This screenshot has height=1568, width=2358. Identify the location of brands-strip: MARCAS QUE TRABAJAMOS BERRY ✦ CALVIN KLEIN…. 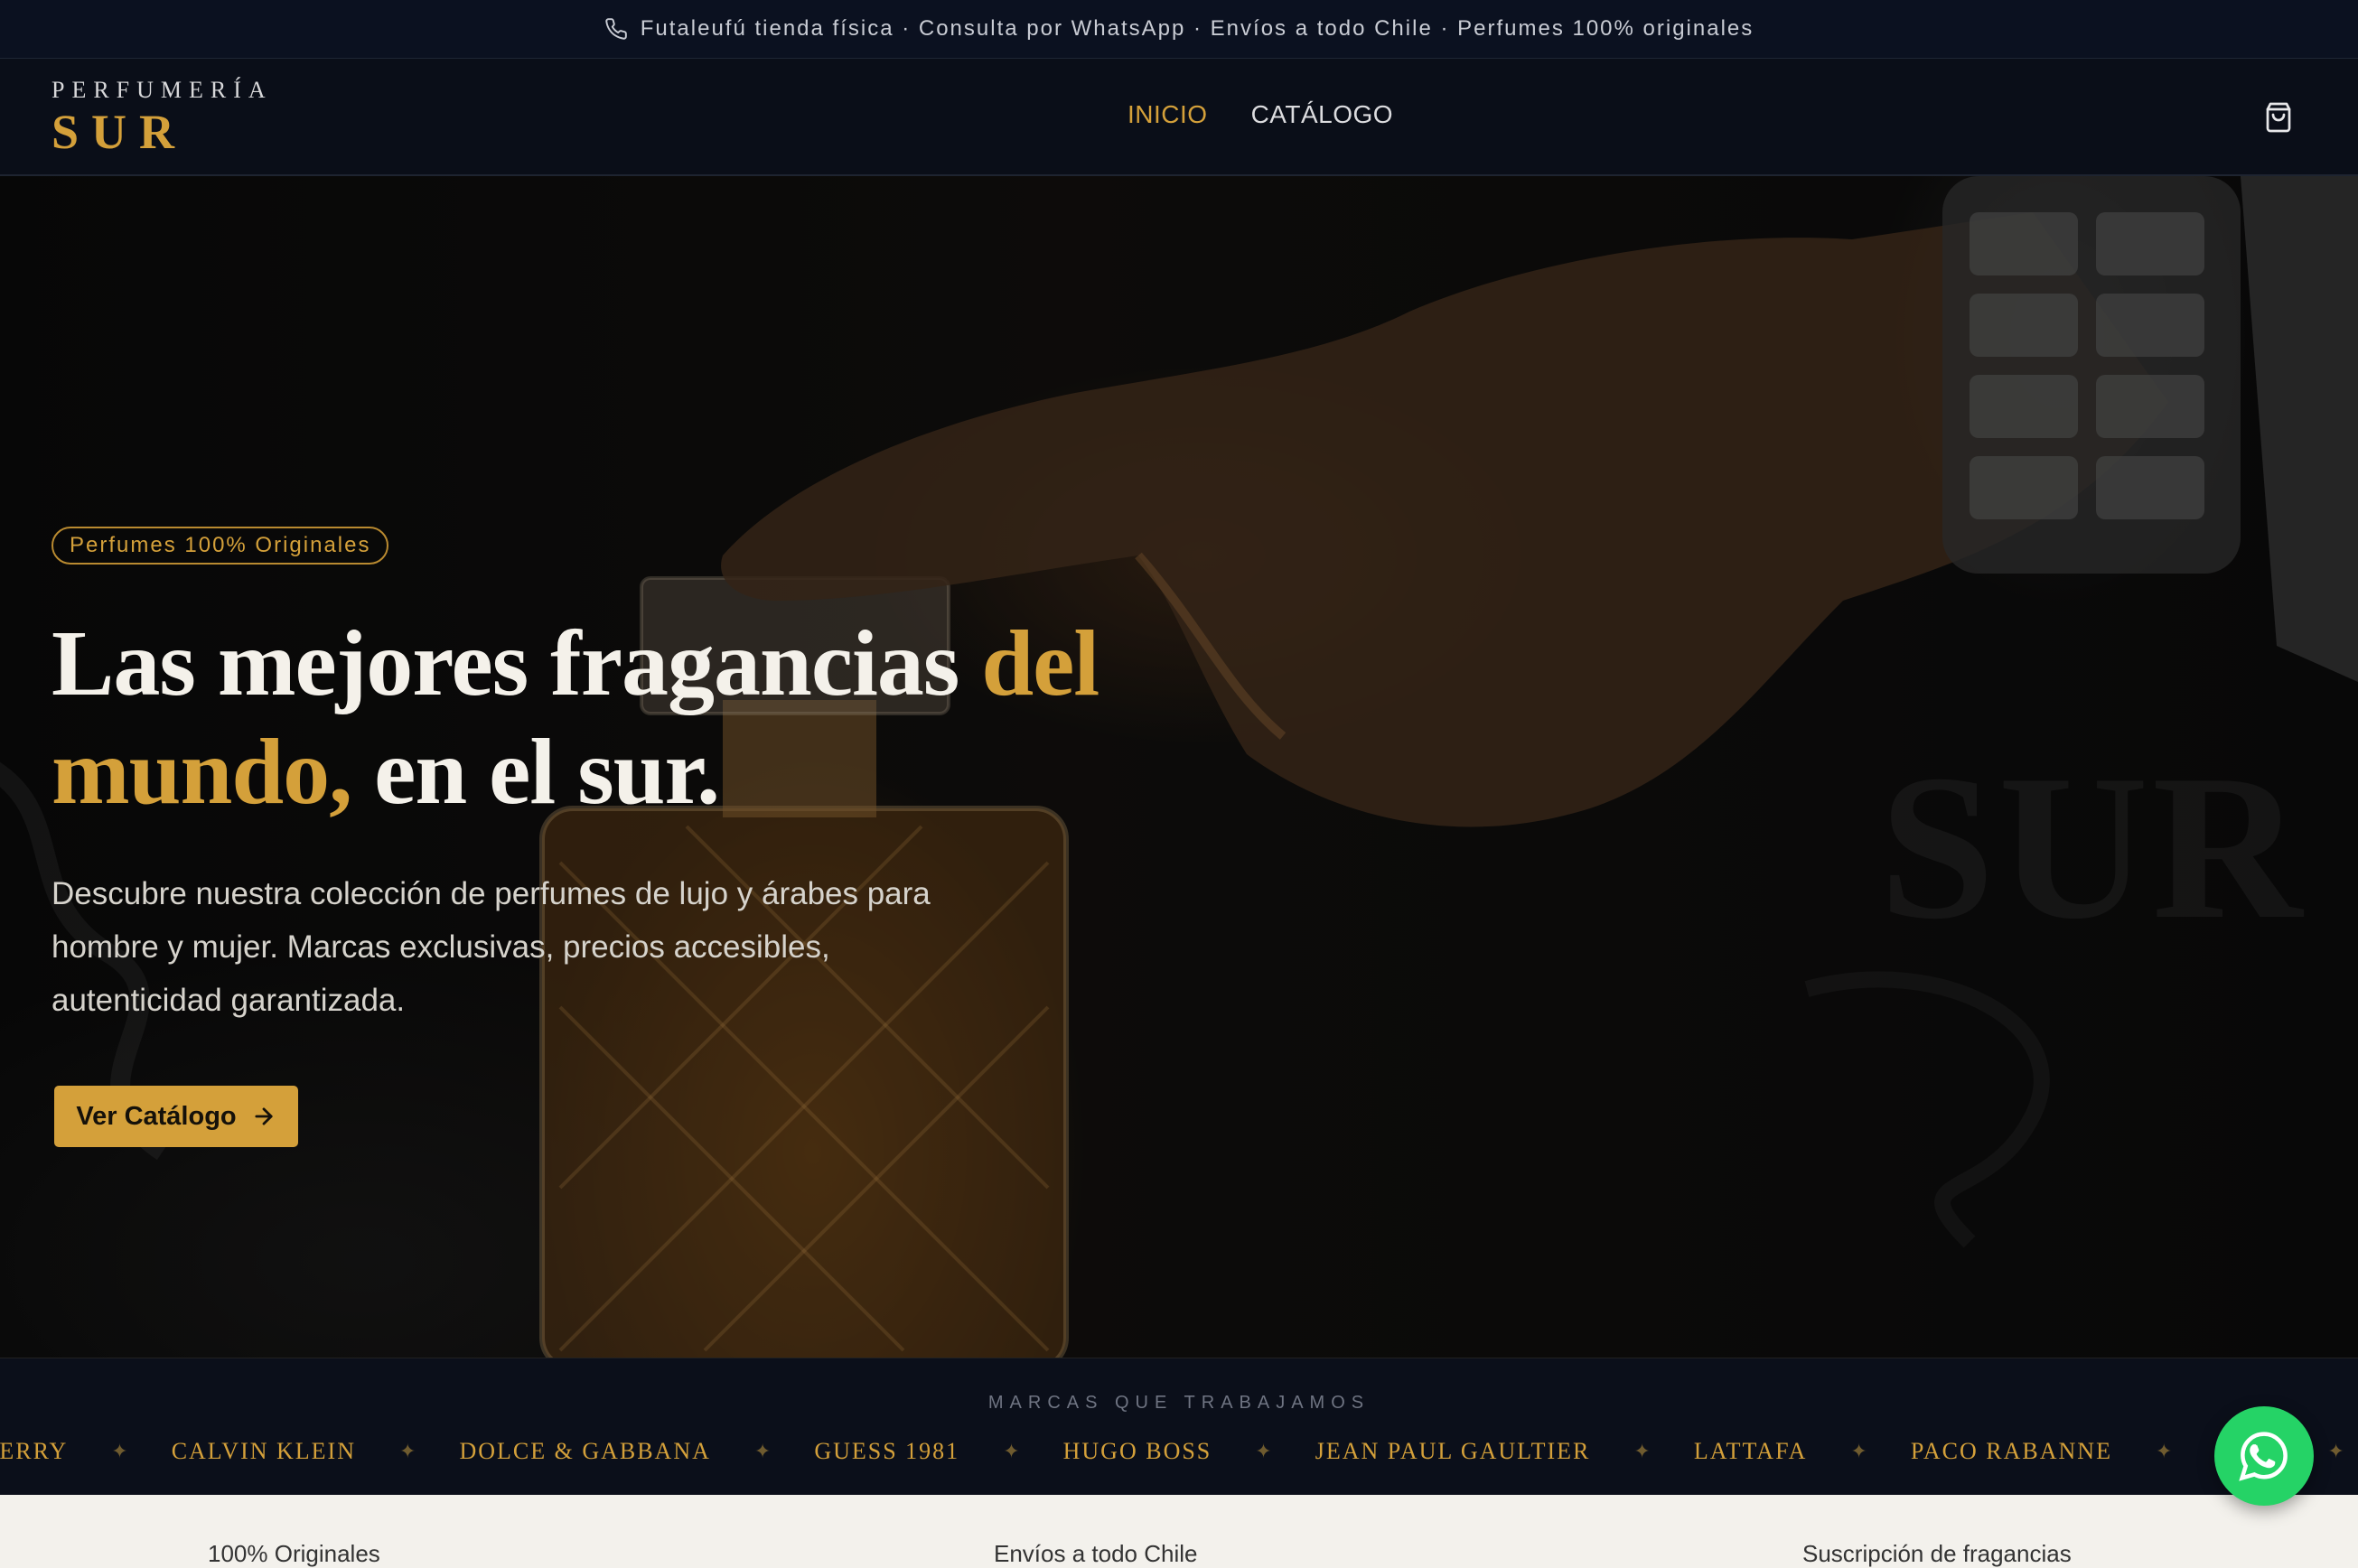
(1179, 1426).